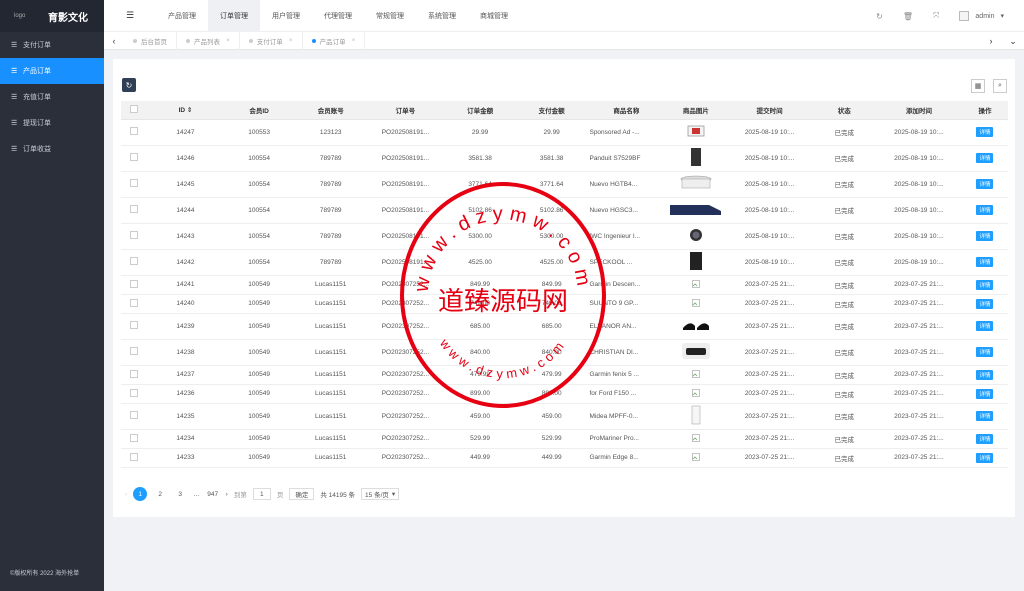 The width and height of the screenshot is (1024, 591). Describe the element at coordinates (390, 16) in the screenshot. I see `nav-general-management: 常规管理` at that location.